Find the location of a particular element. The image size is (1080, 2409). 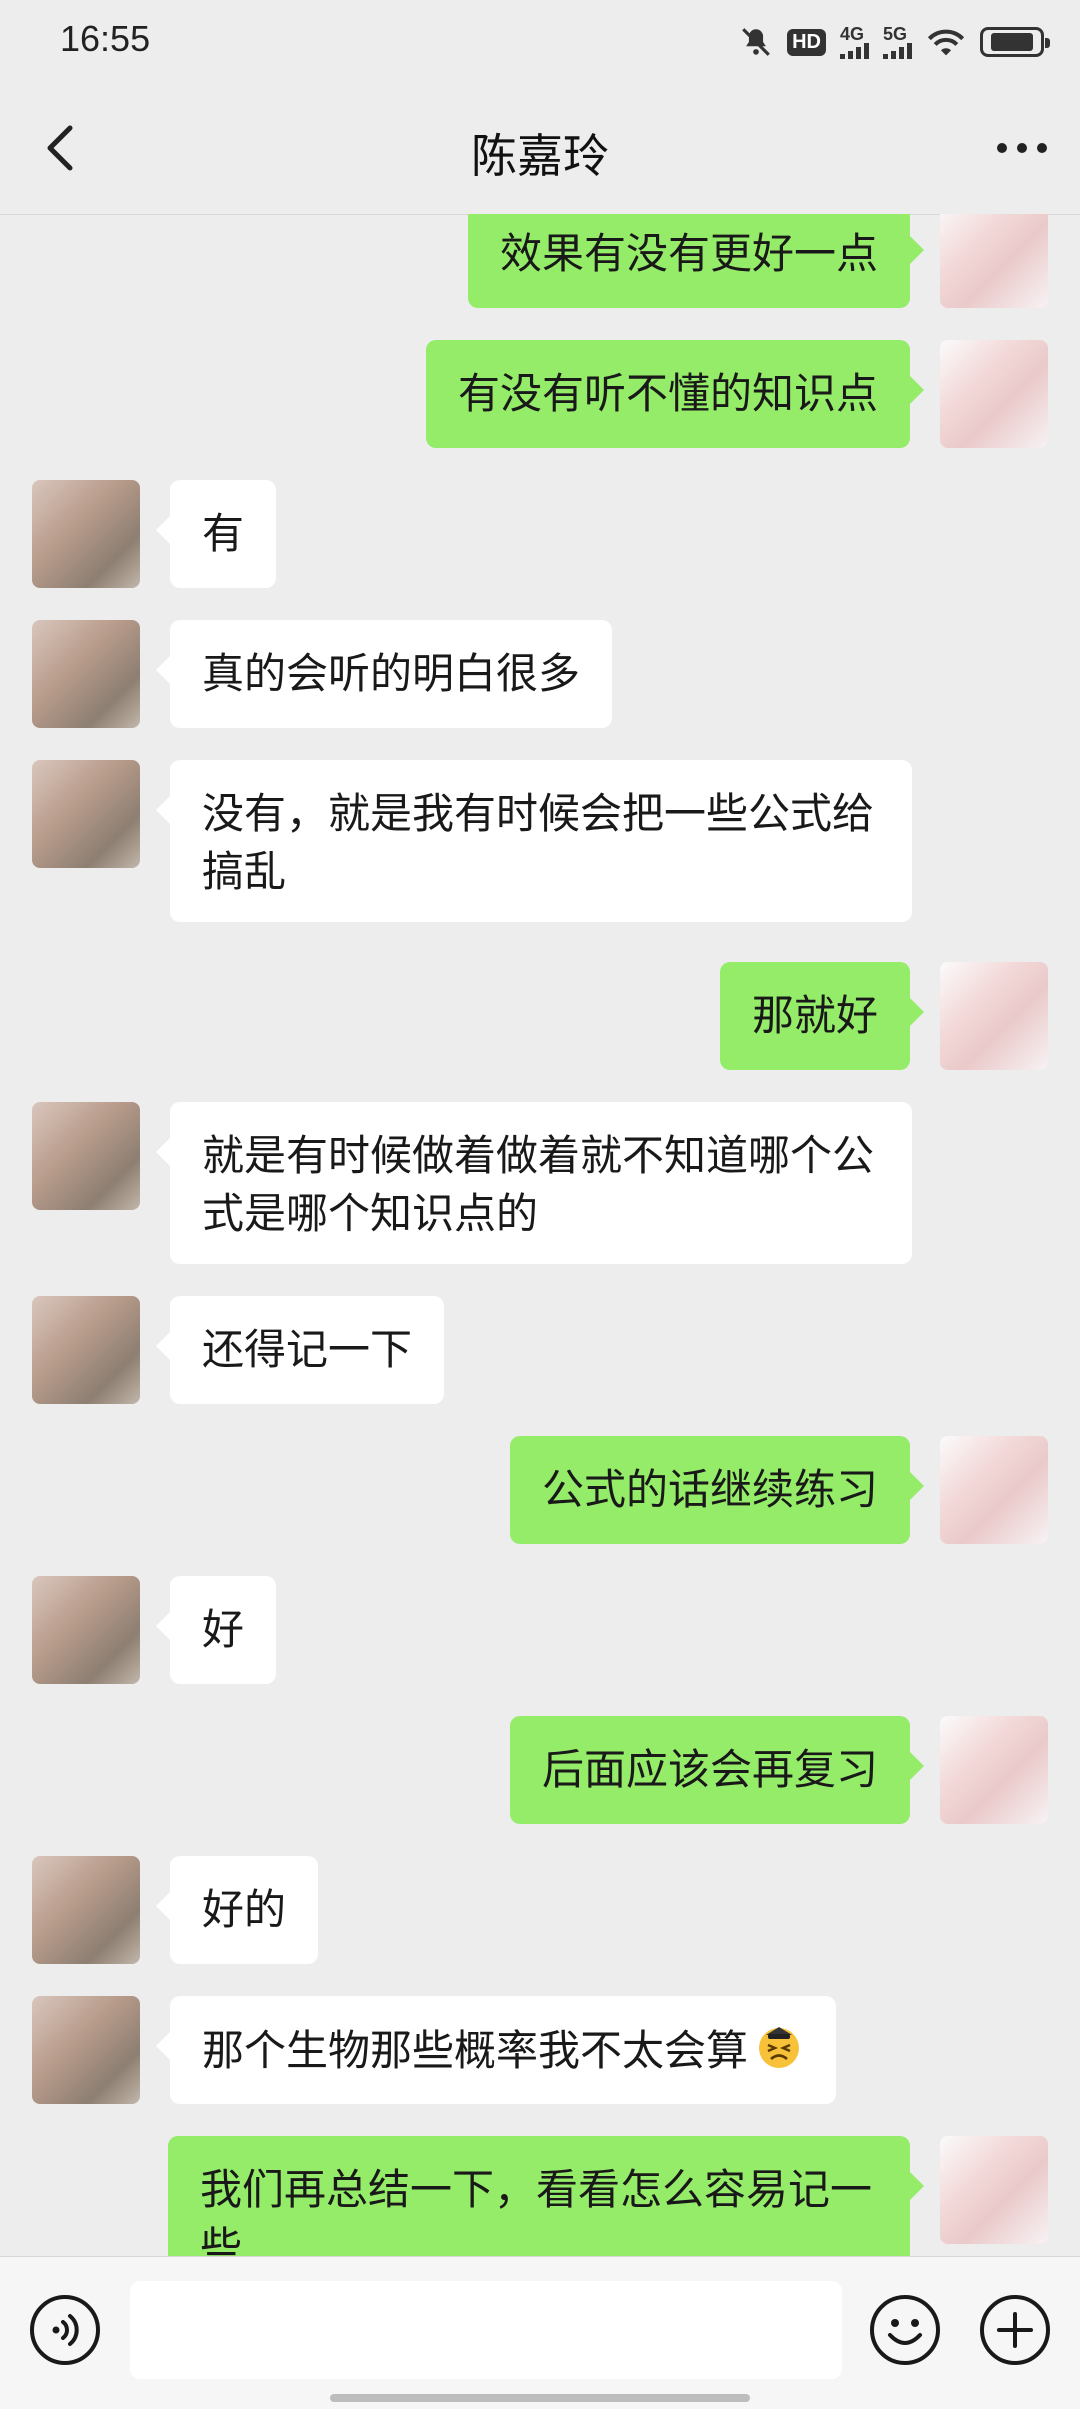

message-bubble-received: 没有，就是我有时候会把一些公式给搞乱 is located at coordinates (534, 841).